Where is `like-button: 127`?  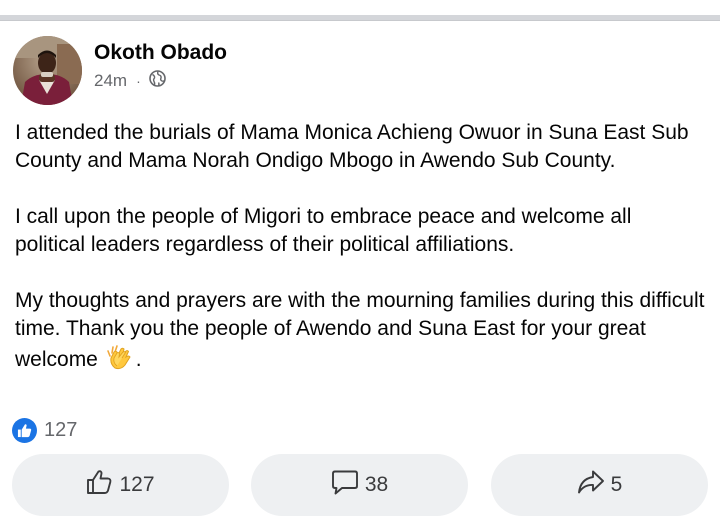 like-button: 127 is located at coordinates (120, 485).